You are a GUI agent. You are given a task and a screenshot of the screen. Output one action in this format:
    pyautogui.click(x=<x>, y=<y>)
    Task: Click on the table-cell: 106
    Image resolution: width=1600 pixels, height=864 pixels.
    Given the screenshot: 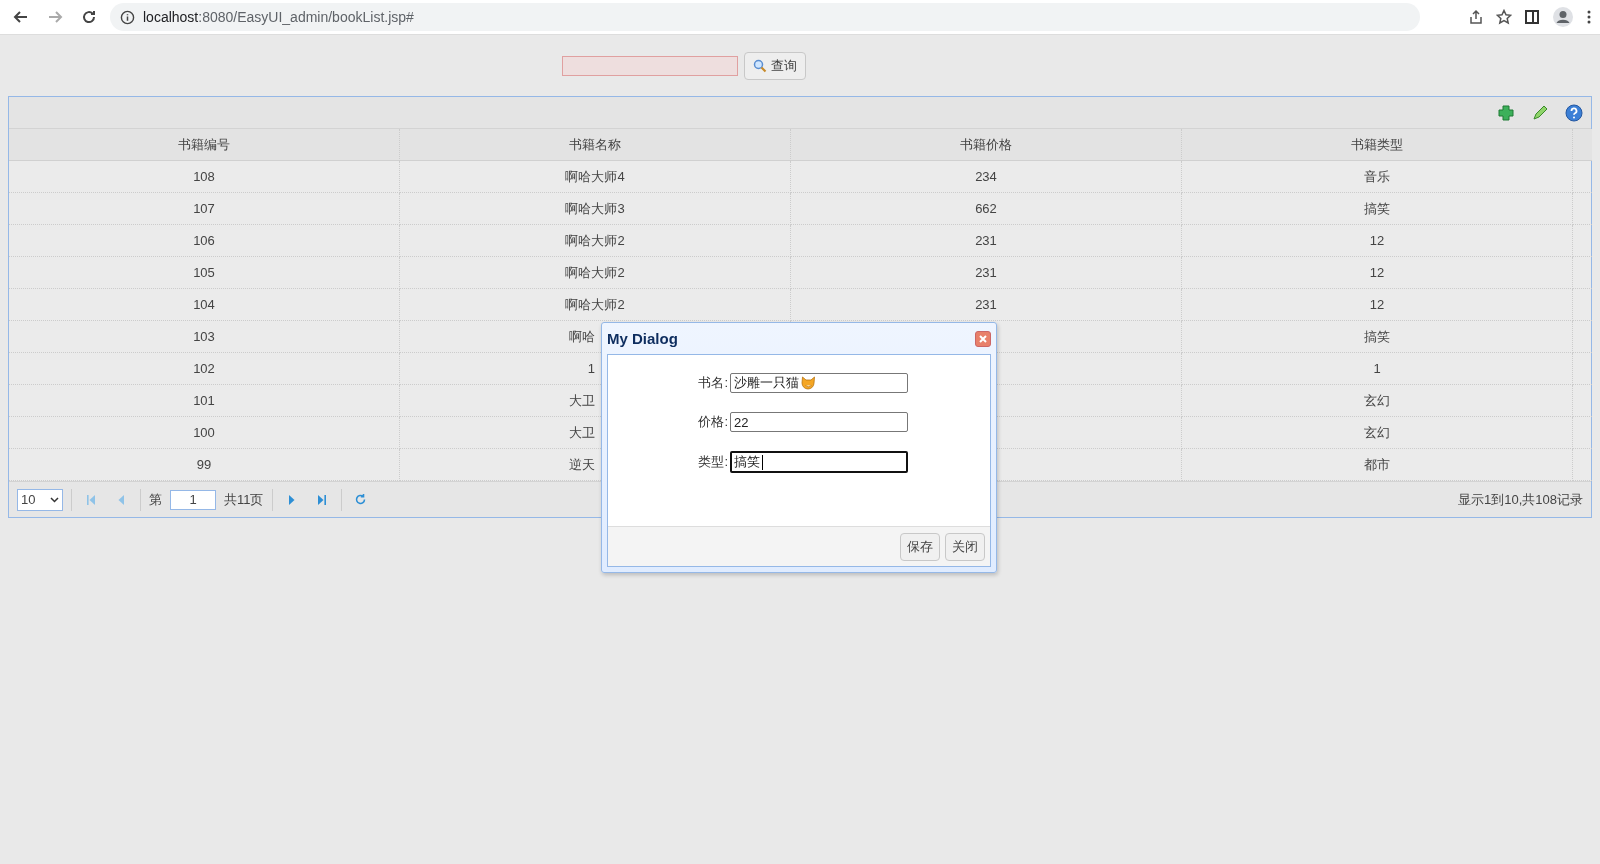 What is the action you would take?
    pyautogui.click(x=204, y=241)
    